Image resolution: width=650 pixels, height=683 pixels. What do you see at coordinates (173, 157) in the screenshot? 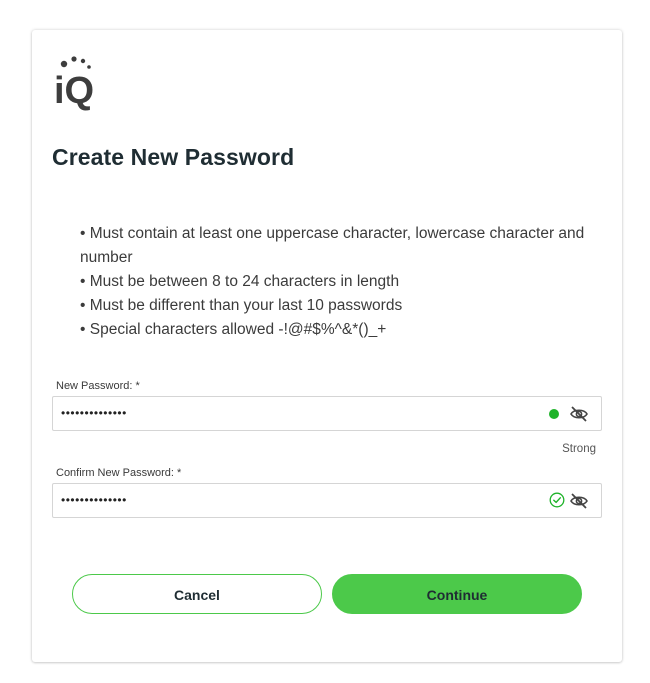
I see `page-title: Create New Password` at bounding box center [173, 157].